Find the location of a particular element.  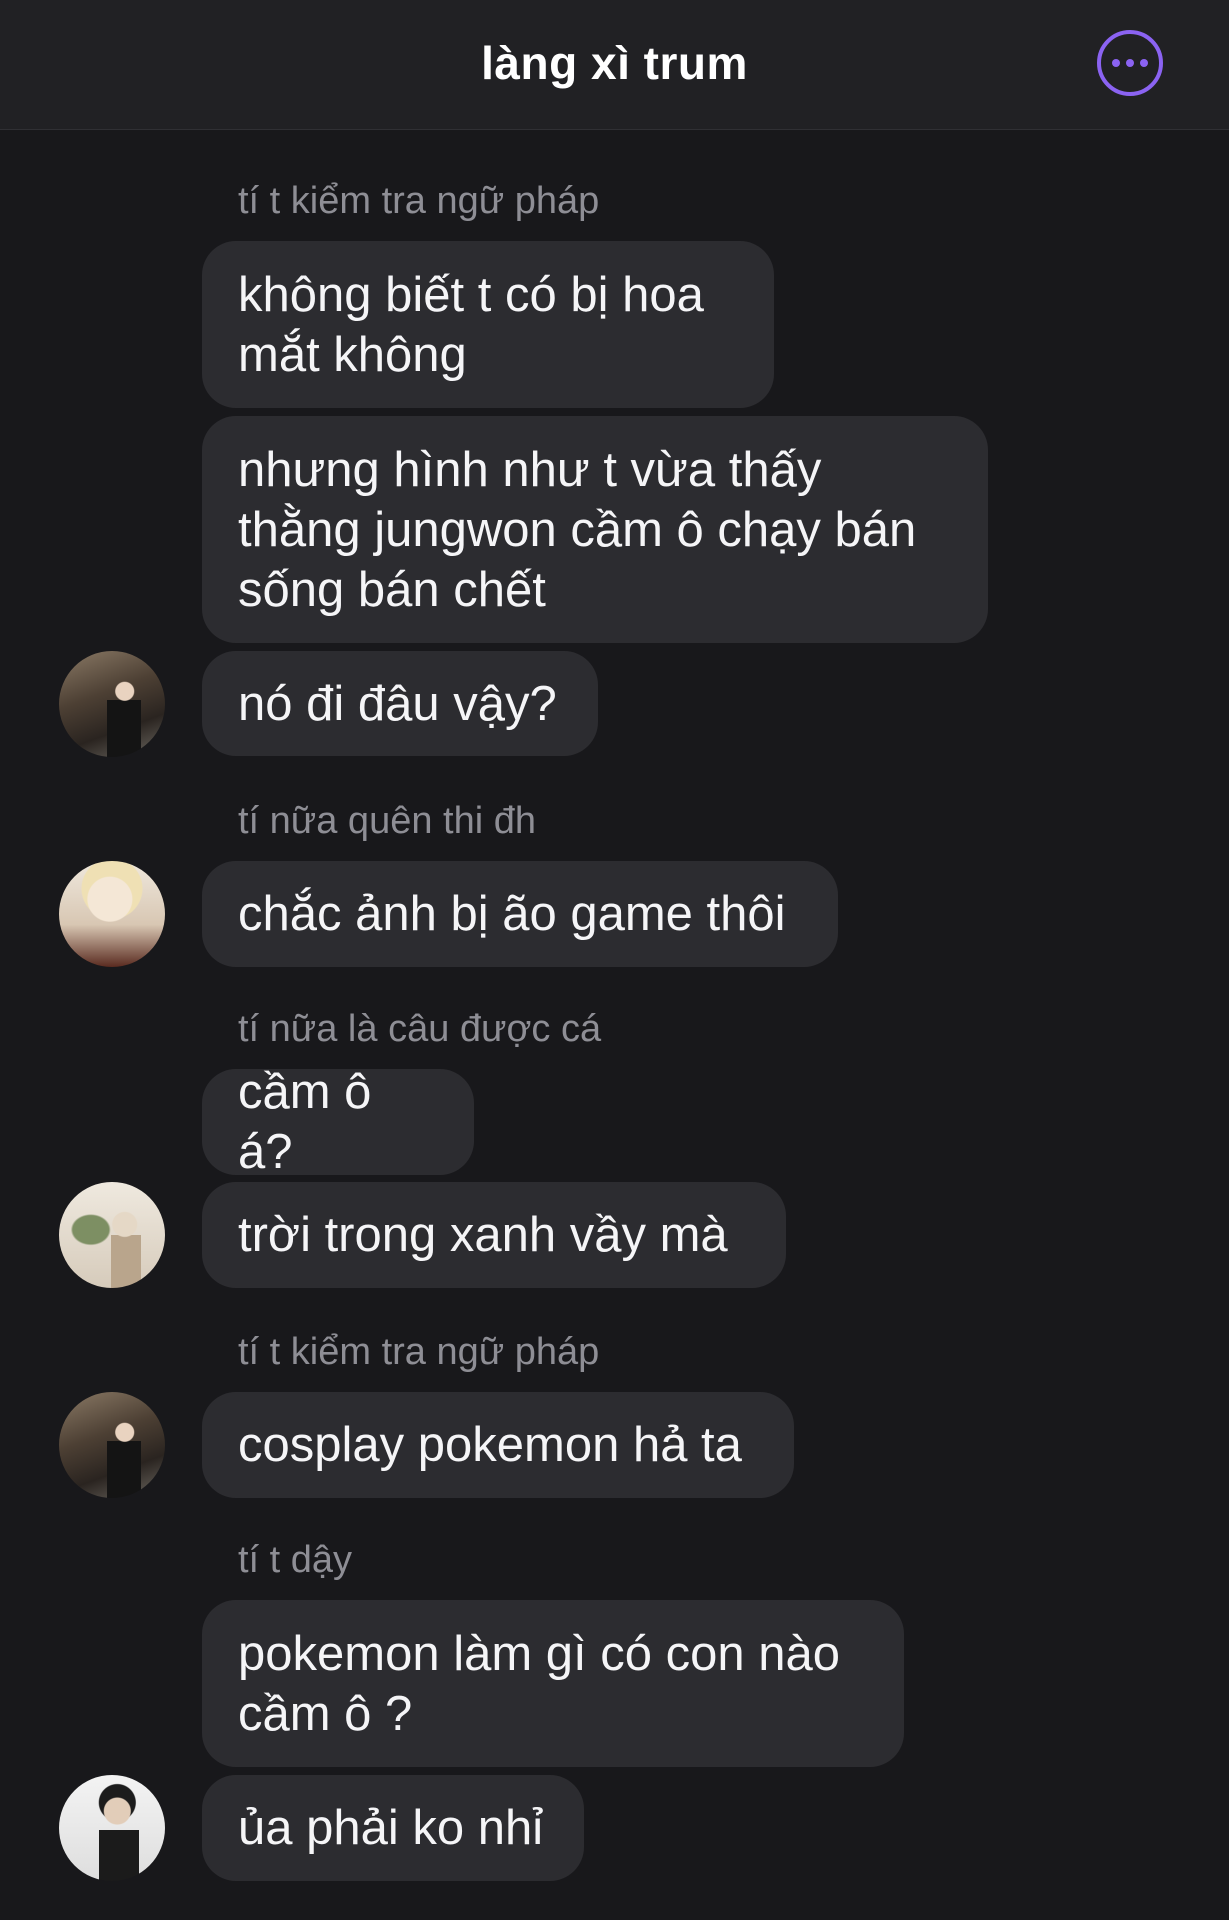

message-text: cosplay pokemon hả ta is located at coordinates (490, 1445).